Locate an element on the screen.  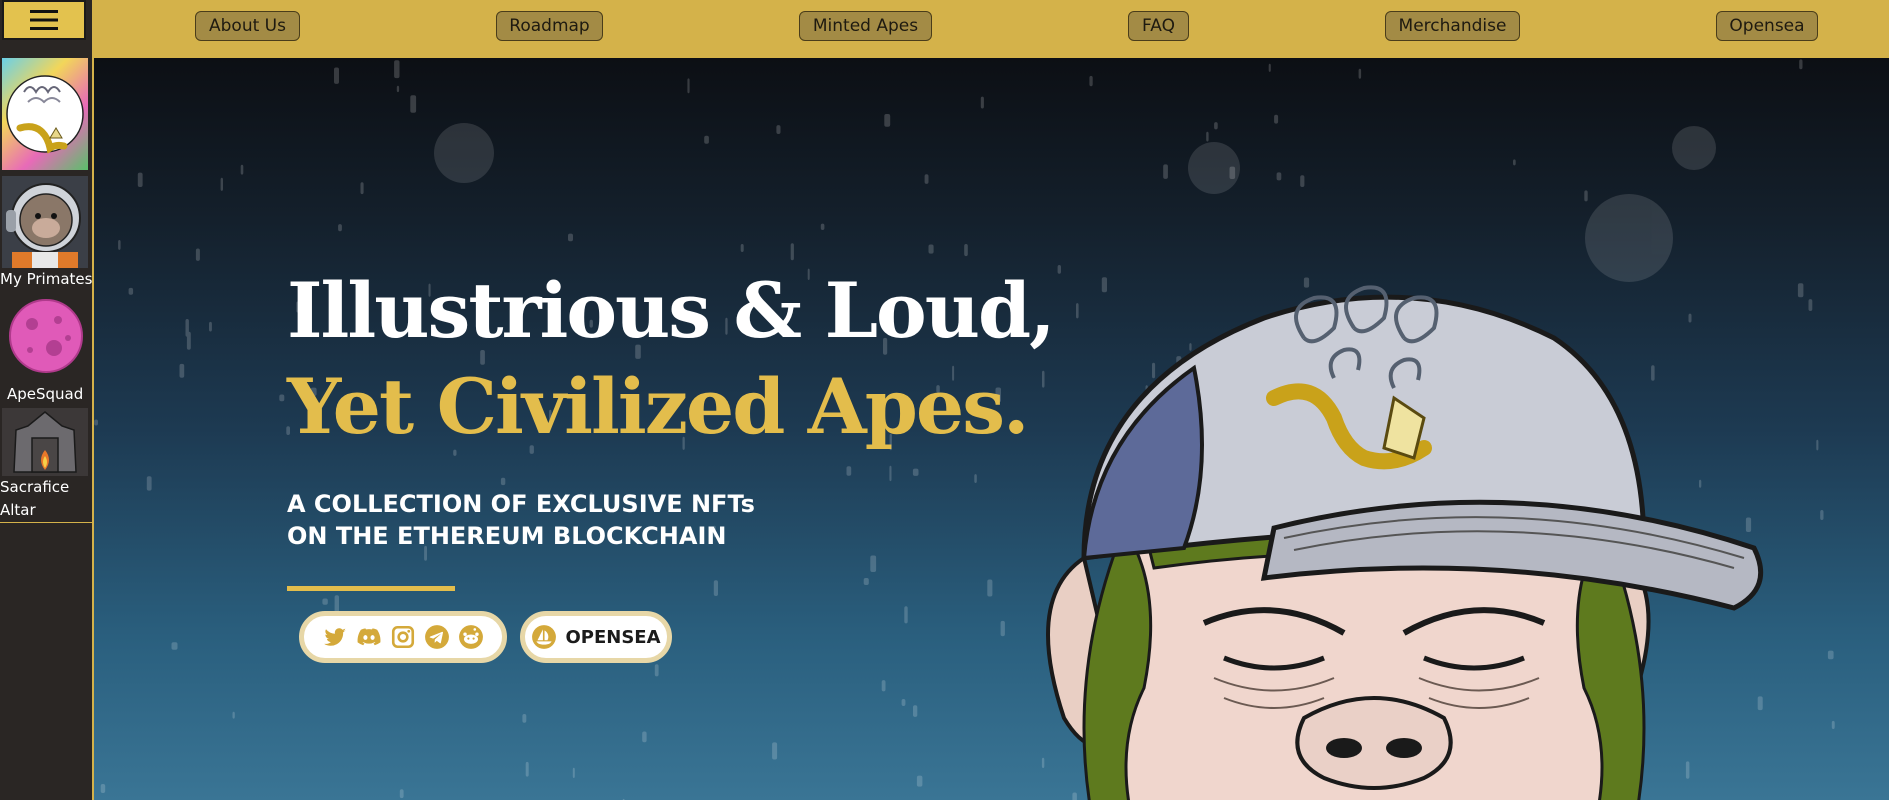
nav-opensea: Opensea is located at coordinates (1767, 26).